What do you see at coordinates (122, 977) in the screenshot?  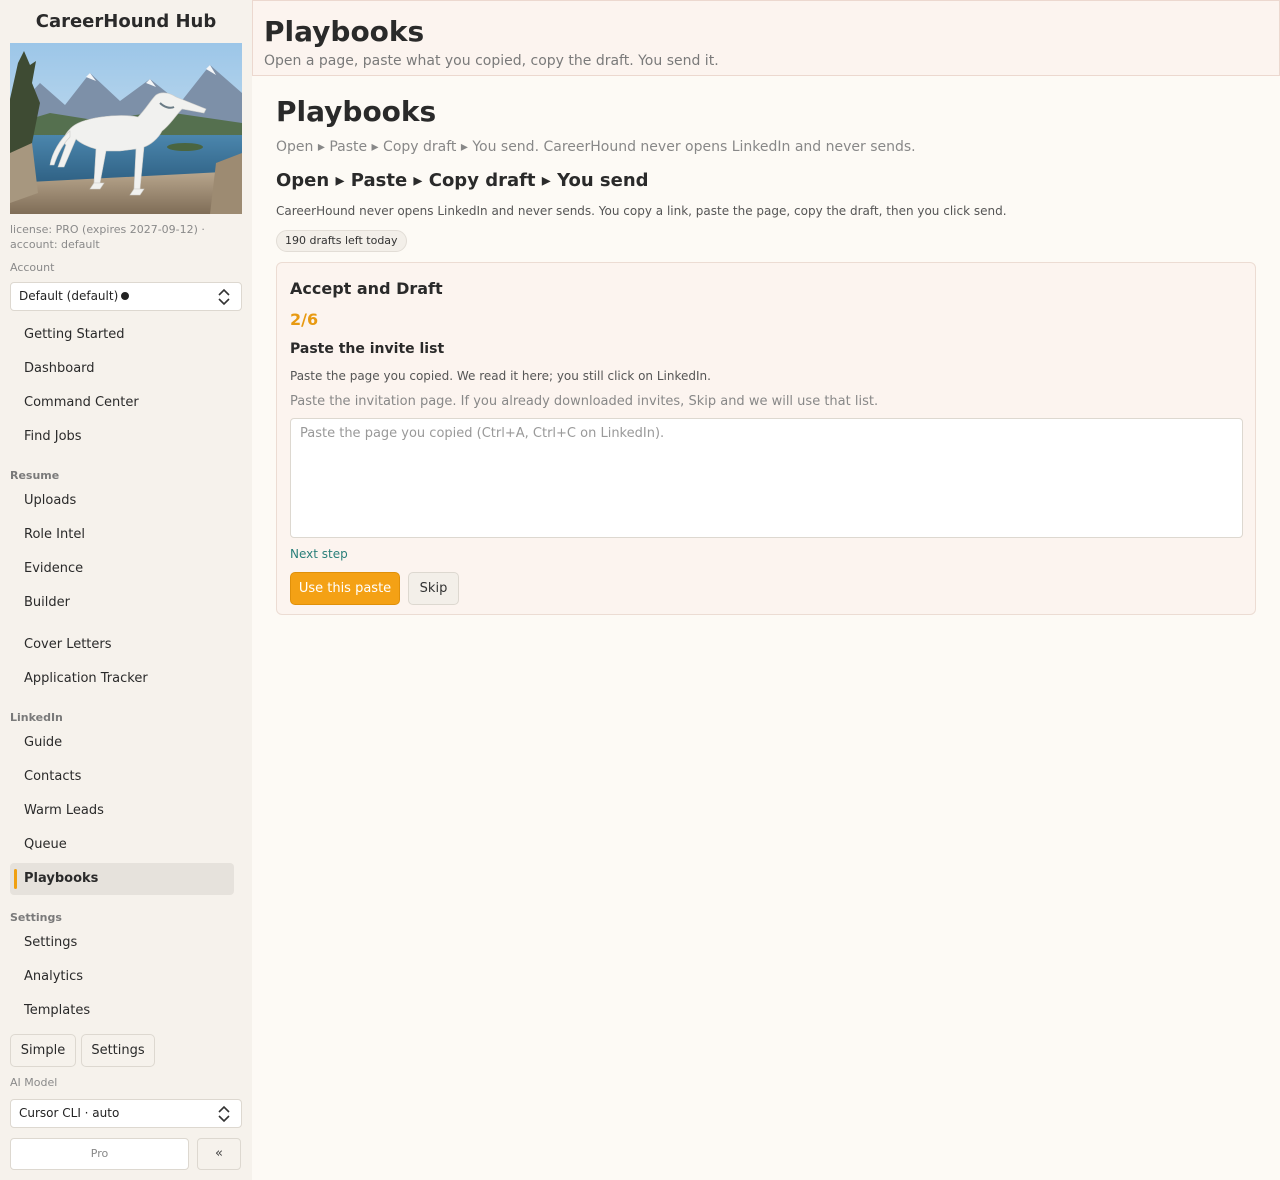 I see `sidebar-item-analytics: Analytics` at bounding box center [122, 977].